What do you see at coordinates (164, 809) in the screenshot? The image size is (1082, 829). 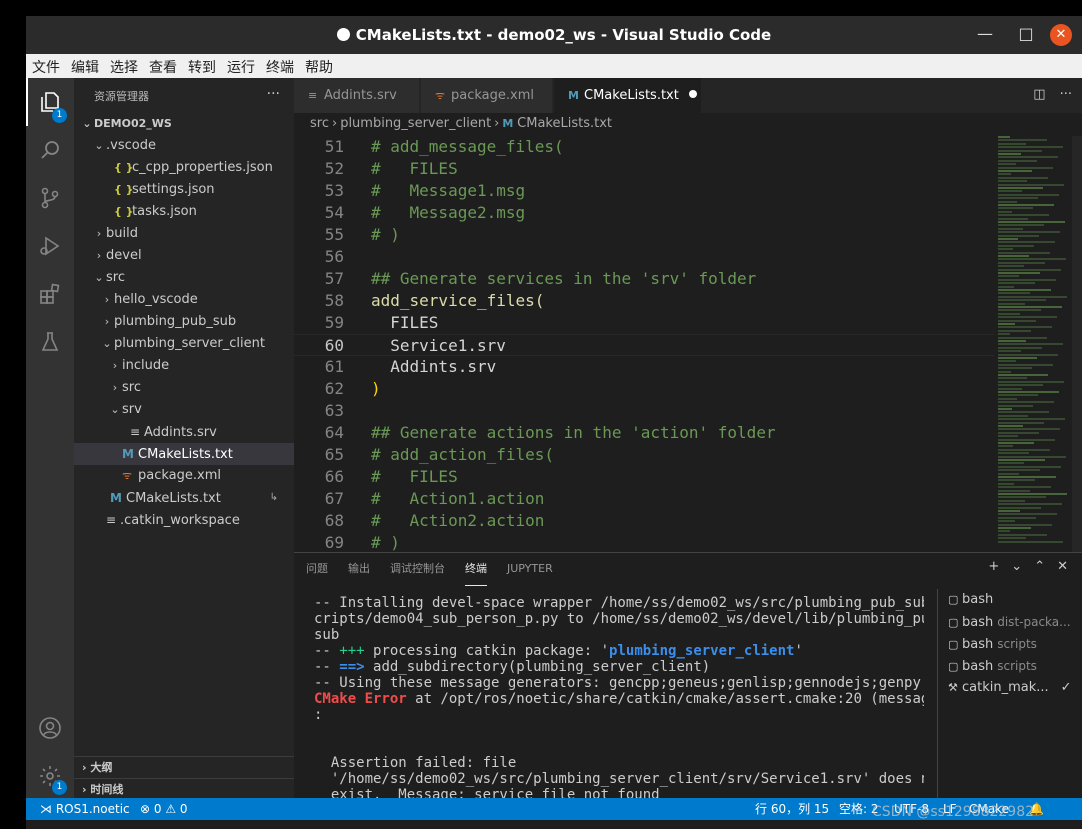 I see `problems-indicator: ⊗ 0 ⚠ 0` at bounding box center [164, 809].